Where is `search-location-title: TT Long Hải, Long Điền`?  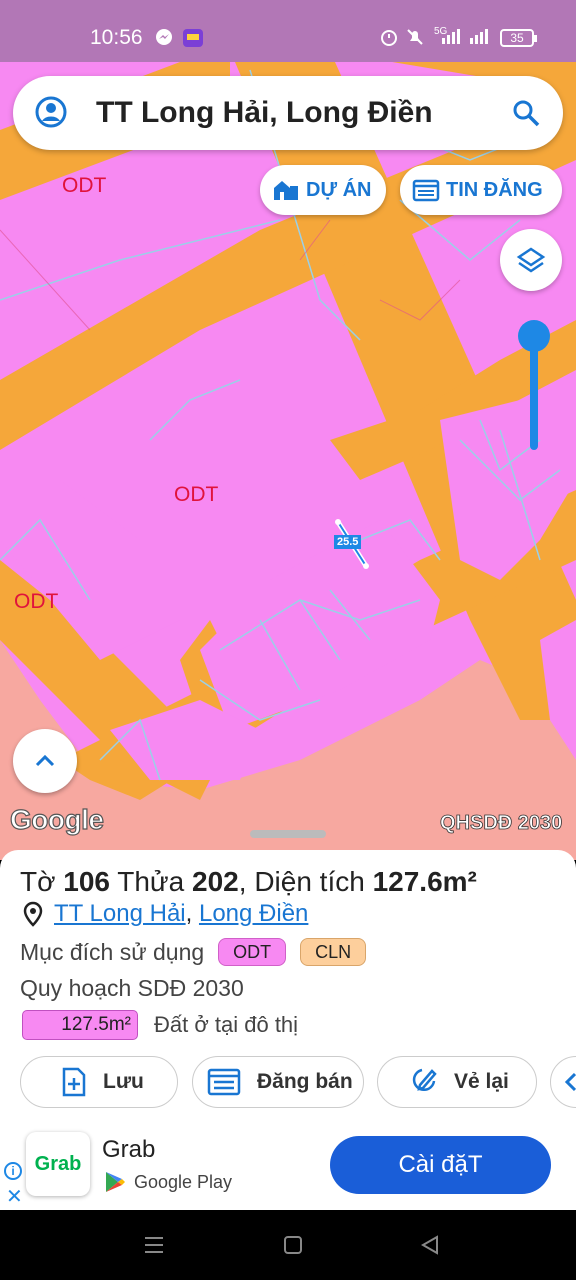 search-location-title: TT Long Hải, Long Điền is located at coordinates (264, 113).